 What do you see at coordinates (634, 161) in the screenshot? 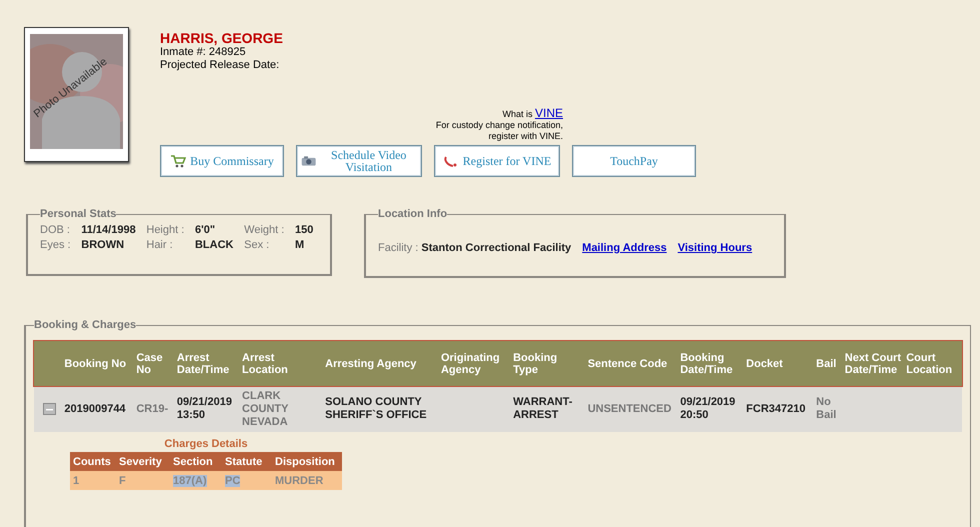
I see `action-button: TouchPay` at bounding box center [634, 161].